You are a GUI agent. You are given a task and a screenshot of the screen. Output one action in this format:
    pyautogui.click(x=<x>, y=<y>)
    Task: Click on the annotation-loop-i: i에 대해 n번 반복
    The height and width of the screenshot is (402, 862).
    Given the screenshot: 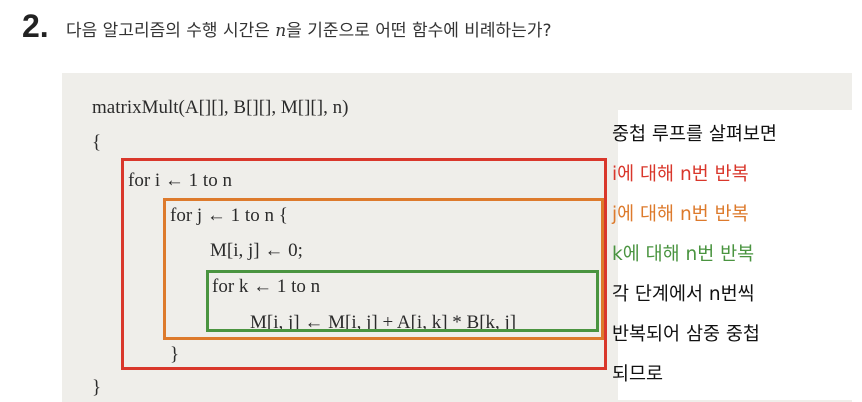 What is the action you would take?
    pyautogui.click(x=680, y=174)
    